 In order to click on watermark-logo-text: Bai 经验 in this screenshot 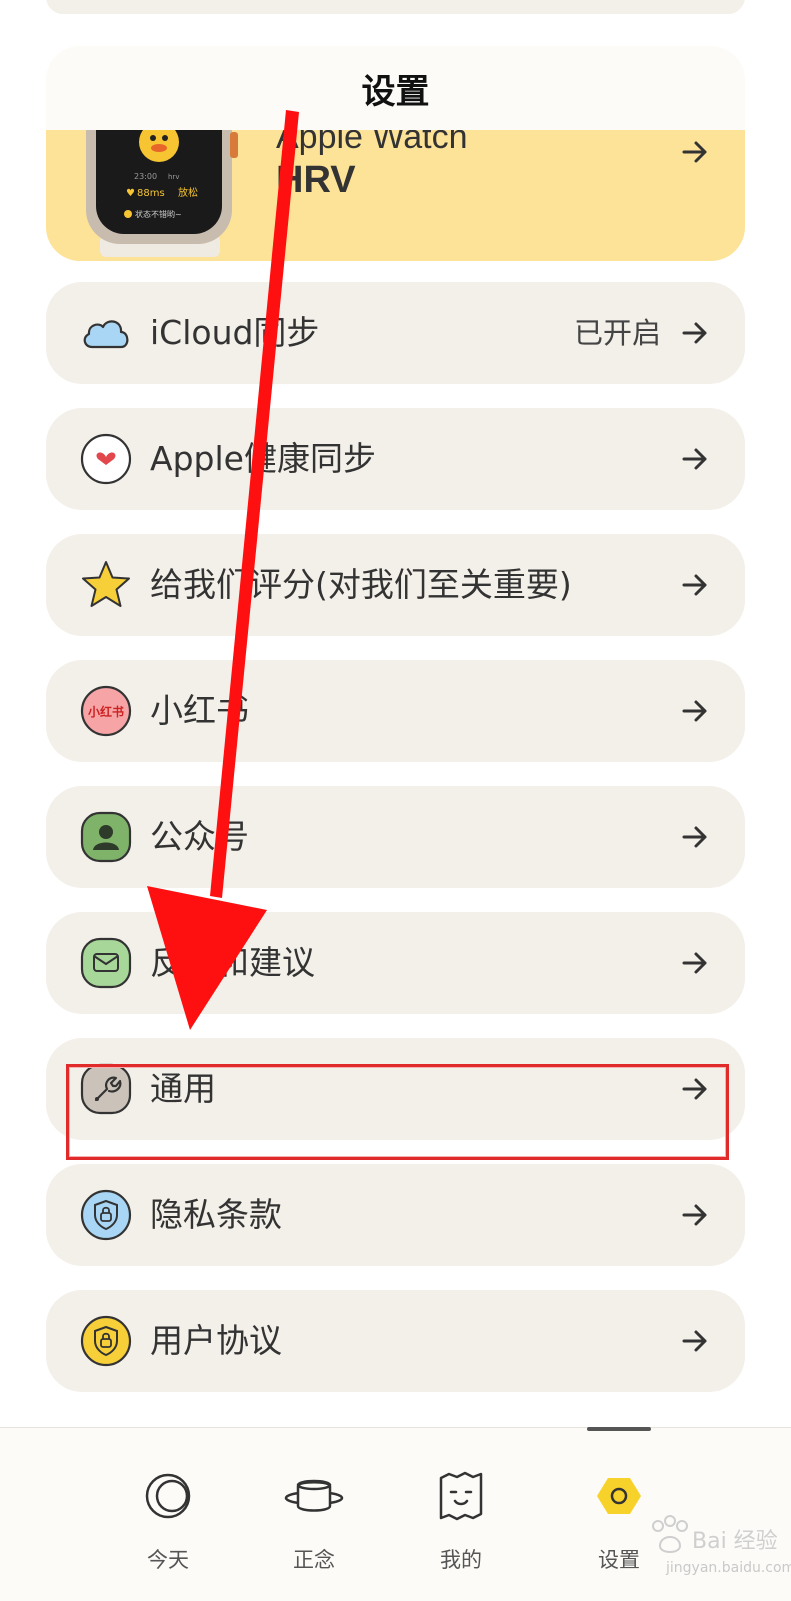, I will do `click(735, 1541)`.